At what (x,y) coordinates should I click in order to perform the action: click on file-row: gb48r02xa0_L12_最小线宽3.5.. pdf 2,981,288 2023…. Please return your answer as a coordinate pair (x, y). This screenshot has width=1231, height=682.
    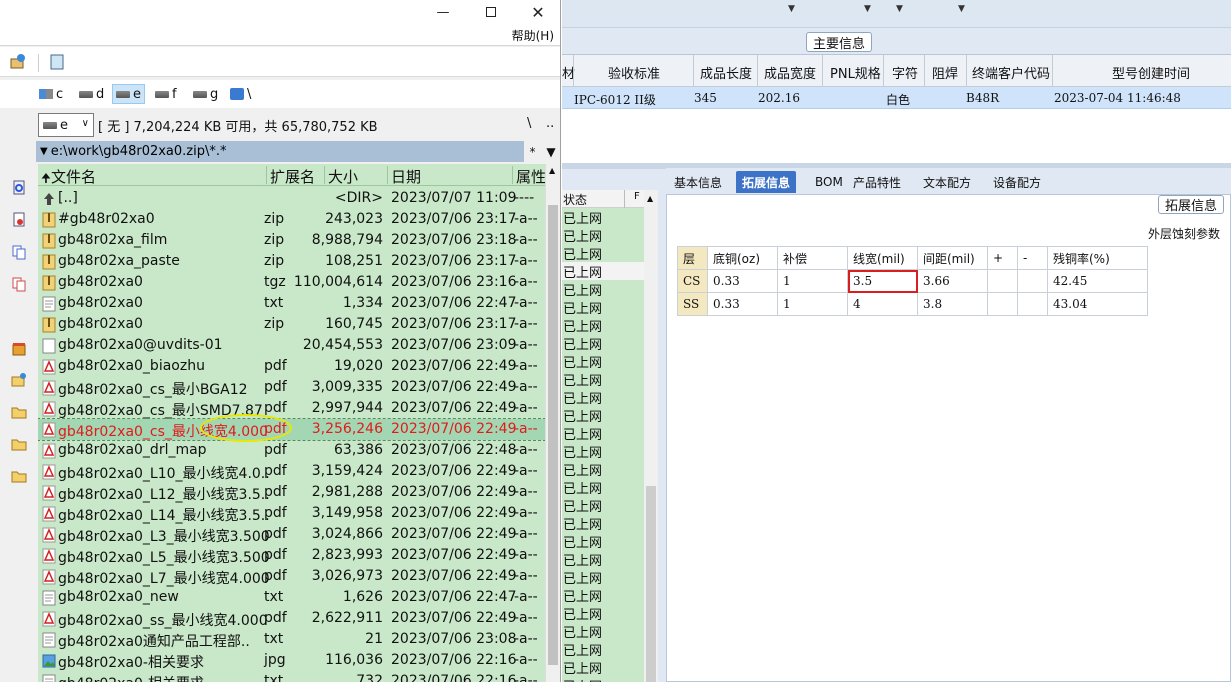
    Looking at the image, I should click on (291, 492).